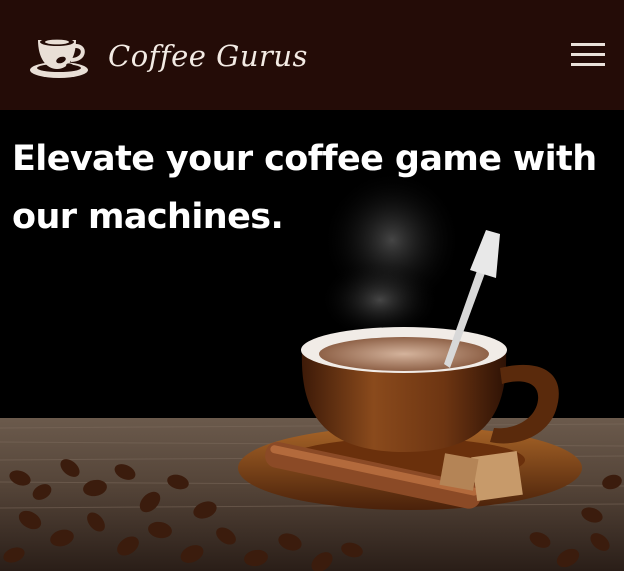 The height and width of the screenshot is (571, 624). I want to click on hamburger-menu-icon, so click(588, 54).